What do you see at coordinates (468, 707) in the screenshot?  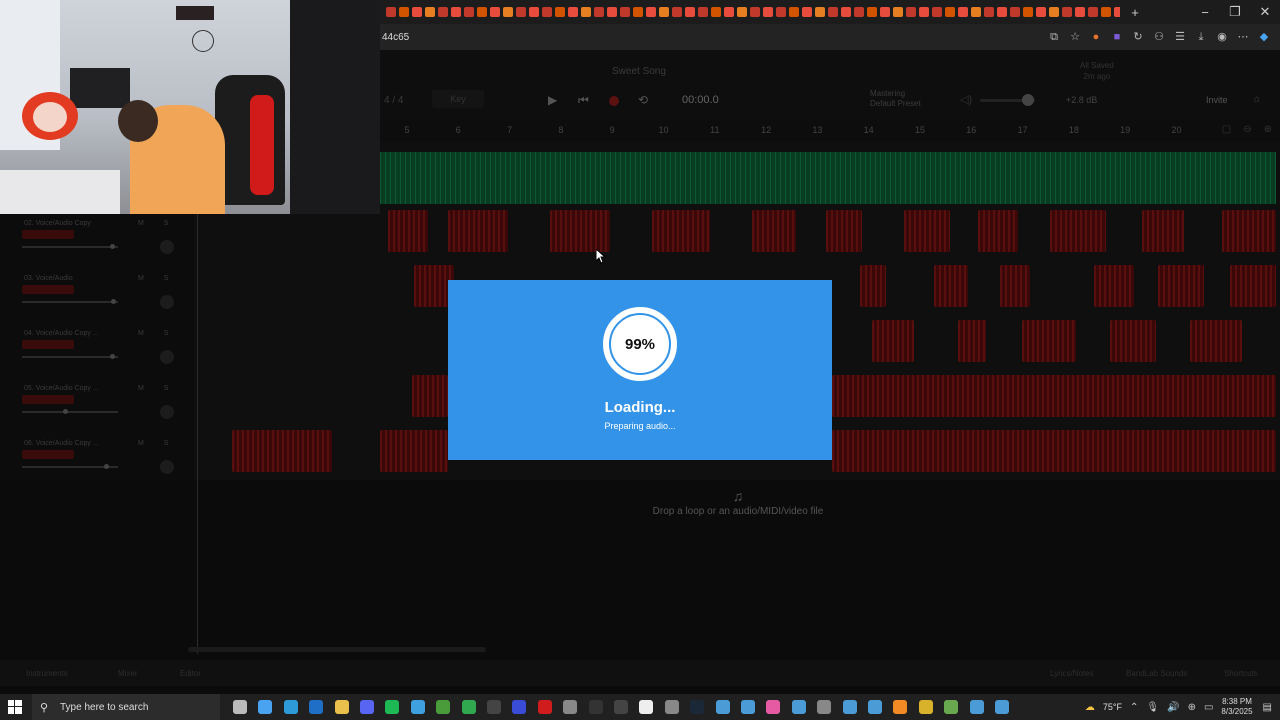 I see `xbox-icon` at bounding box center [468, 707].